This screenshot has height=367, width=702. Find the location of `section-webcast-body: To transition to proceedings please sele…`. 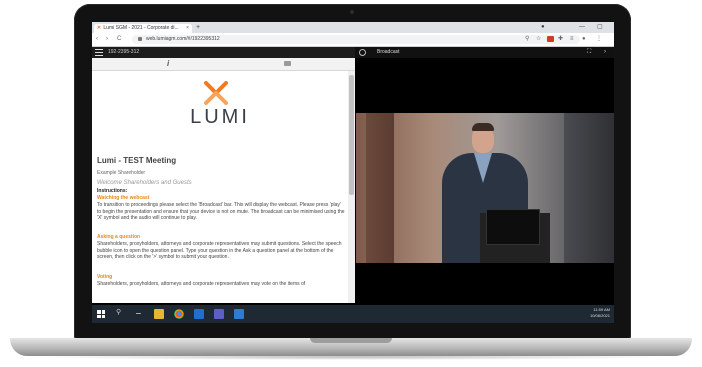

section-webcast-body: To transition to proceedings please sele… is located at coordinates (221, 211).